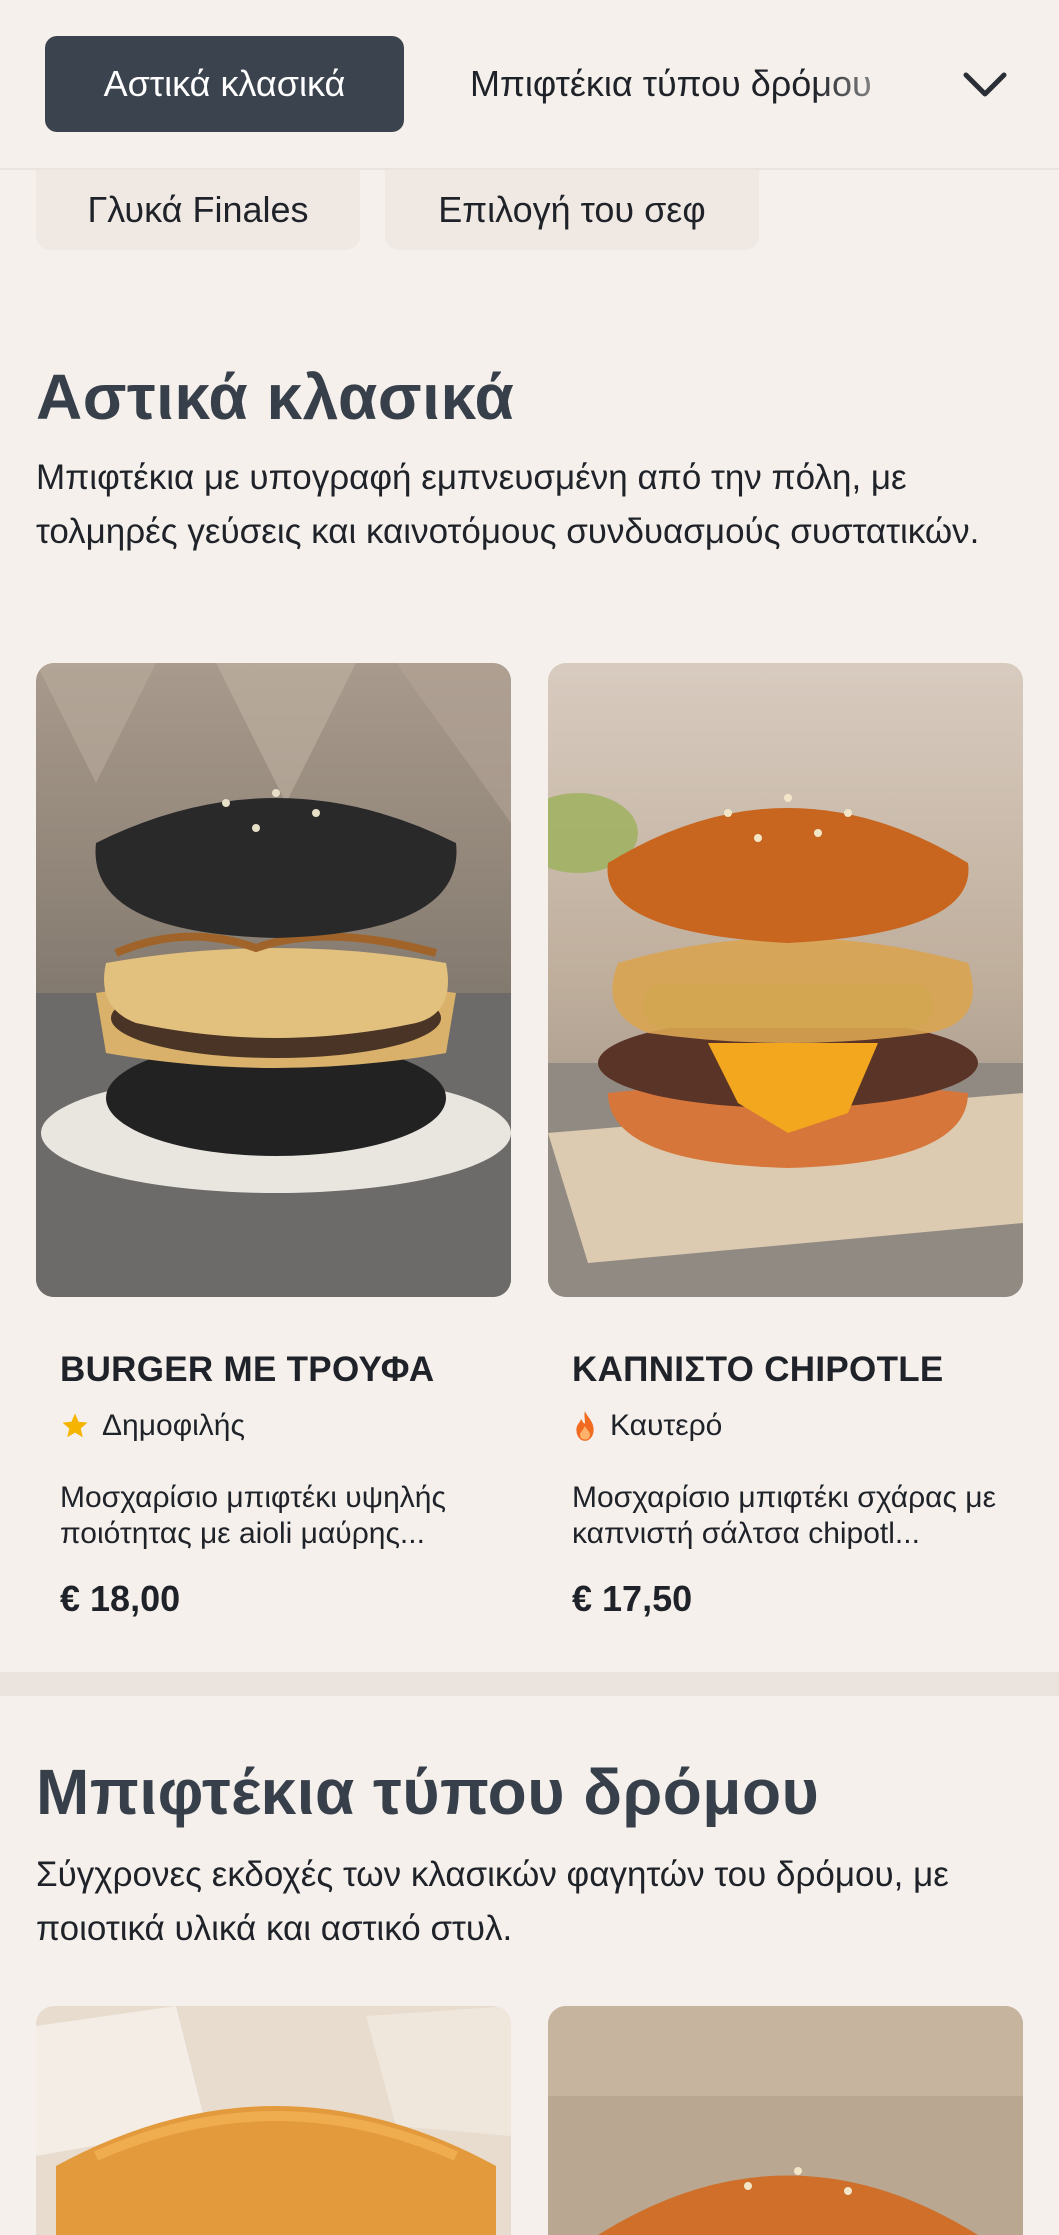 This screenshot has height=2235, width=1059. What do you see at coordinates (173, 1425) in the screenshot?
I see `badge-label: Δημοφιλής` at bounding box center [173, 1425].